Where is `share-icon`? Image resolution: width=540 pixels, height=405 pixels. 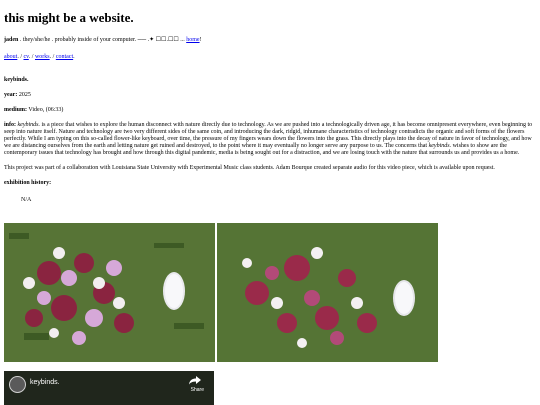
share-icon is located at coordinates (195, 380).